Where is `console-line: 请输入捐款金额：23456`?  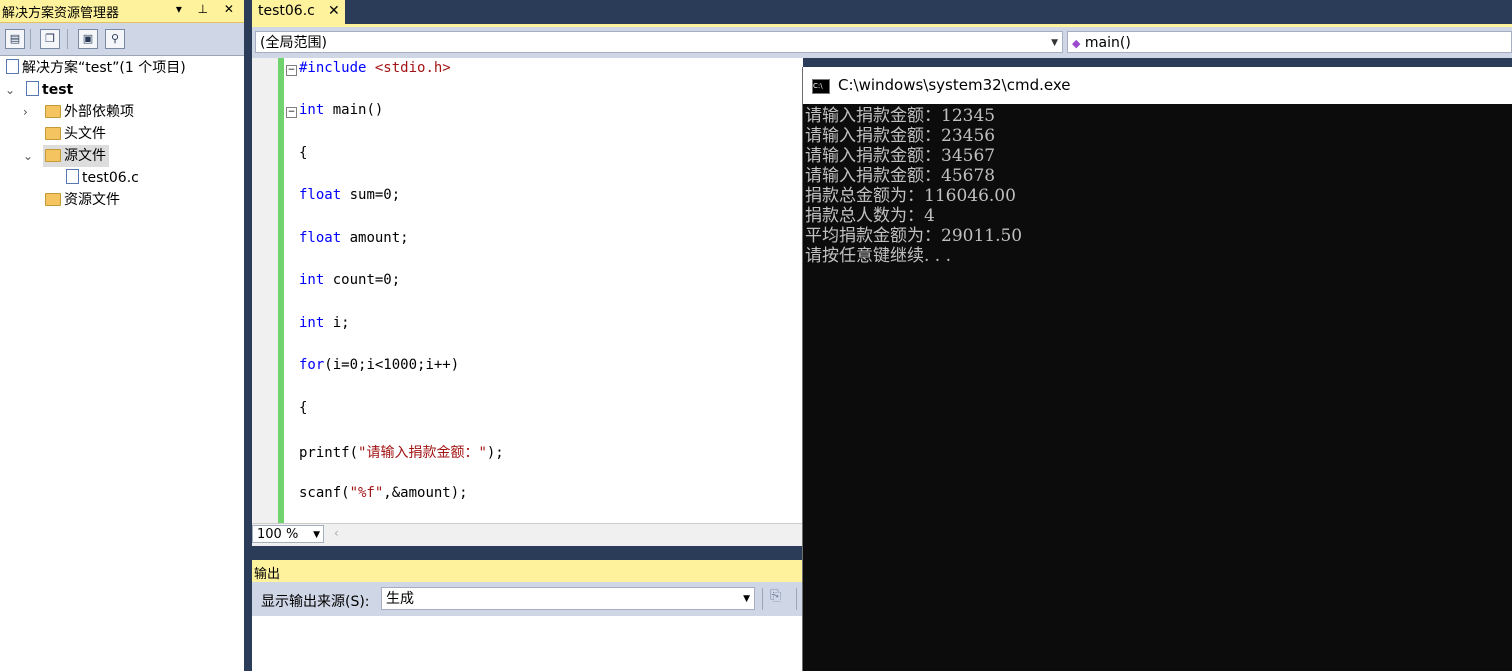
console-line: 请输入捐款金额：23456 is located at coordinates (900, 136).